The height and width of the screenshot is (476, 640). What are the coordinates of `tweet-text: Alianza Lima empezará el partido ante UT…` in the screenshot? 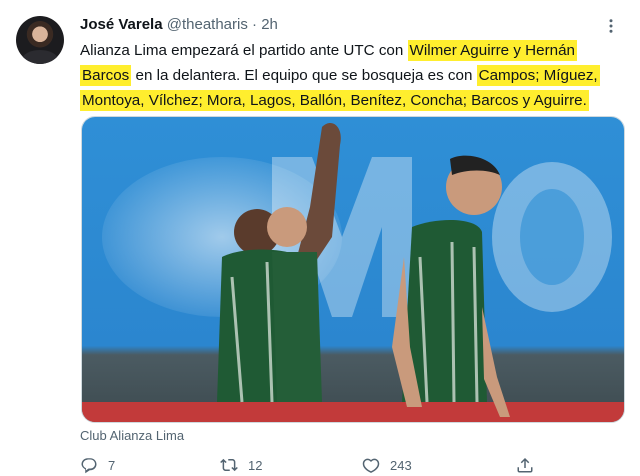 It's located at (355, 75).